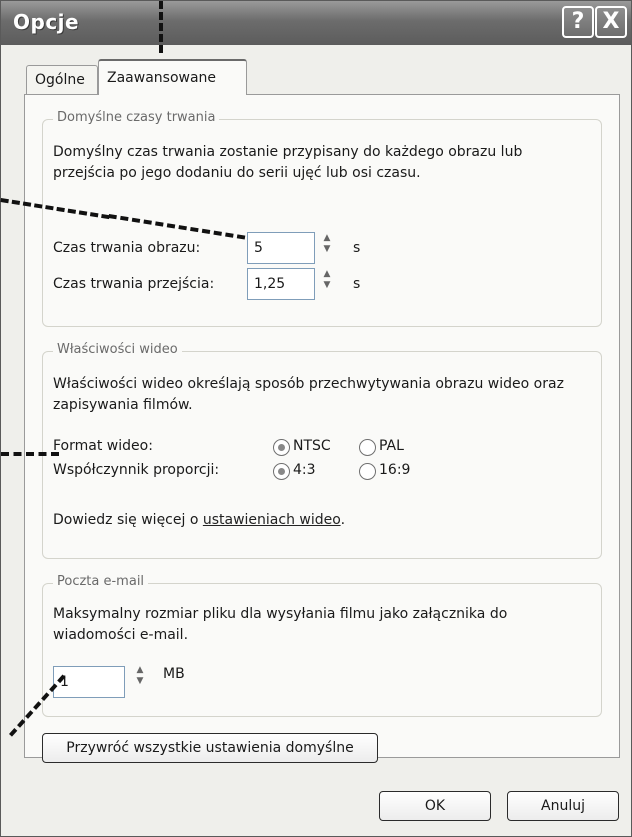 This screenshot has height=837, width=632. I want to click on video-format-label: Format wideo:, so click(103, 446).